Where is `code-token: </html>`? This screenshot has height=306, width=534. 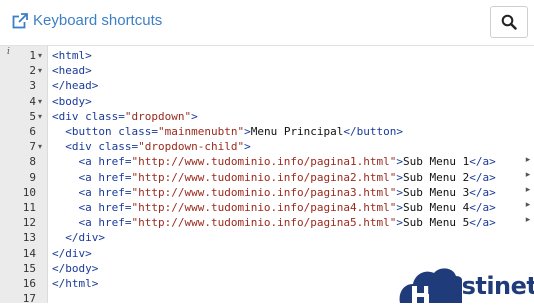
code-token: </html> is located at coordinates (75, 283).